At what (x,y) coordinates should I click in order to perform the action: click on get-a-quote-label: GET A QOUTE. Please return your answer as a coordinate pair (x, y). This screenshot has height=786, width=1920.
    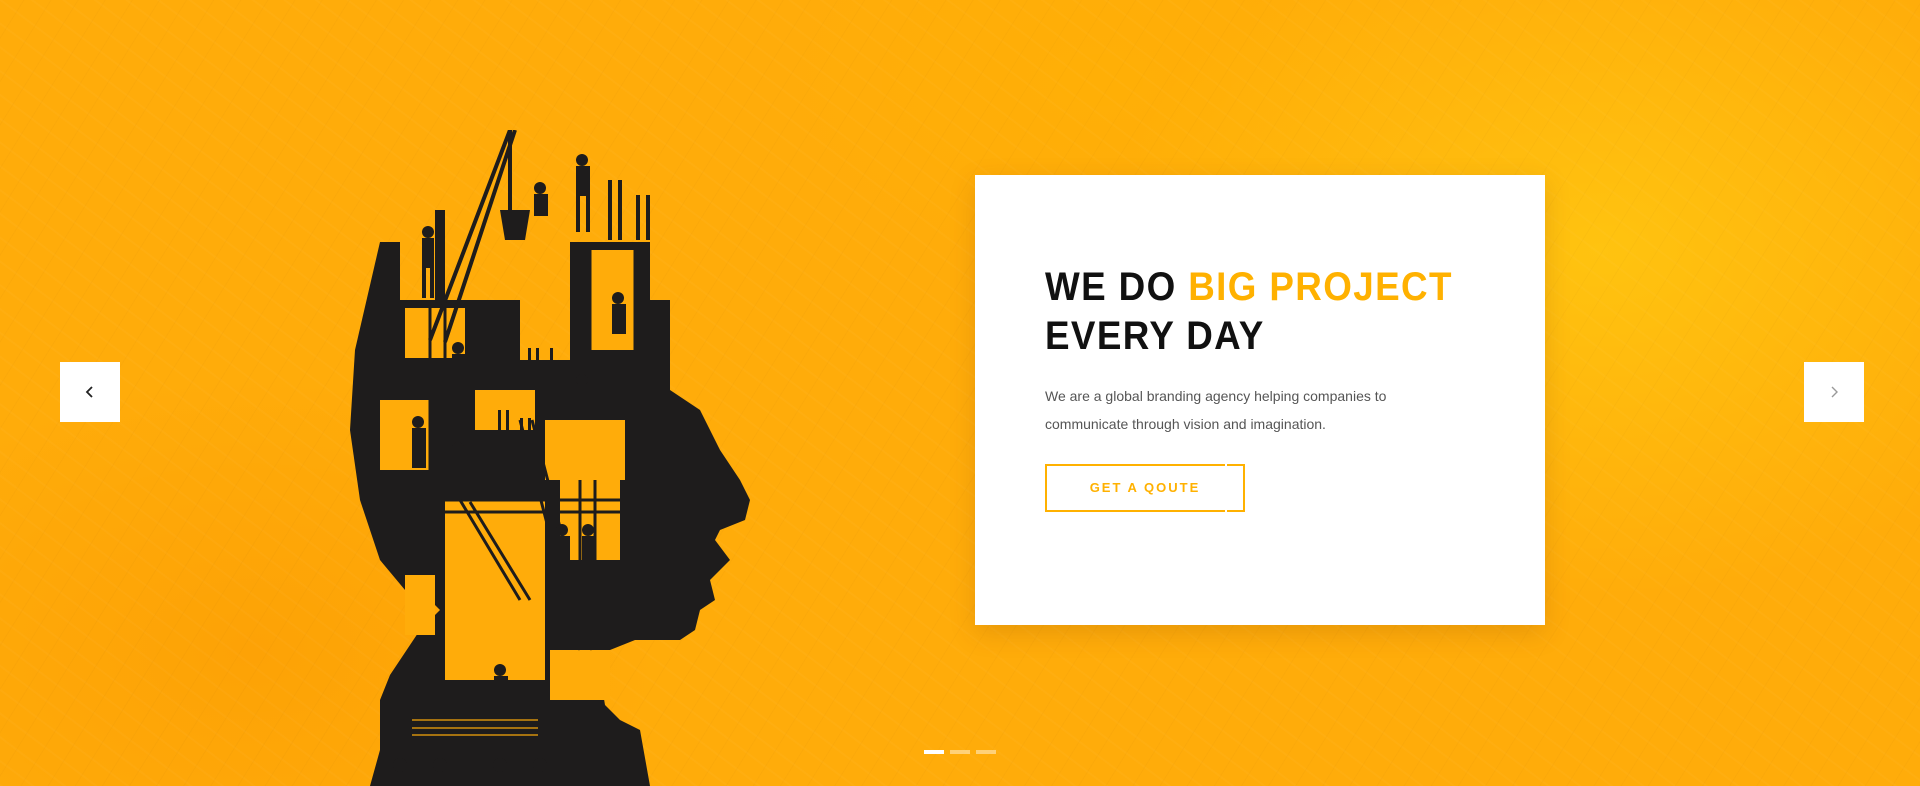
    Looking at the image, I should click on (1145, 487).